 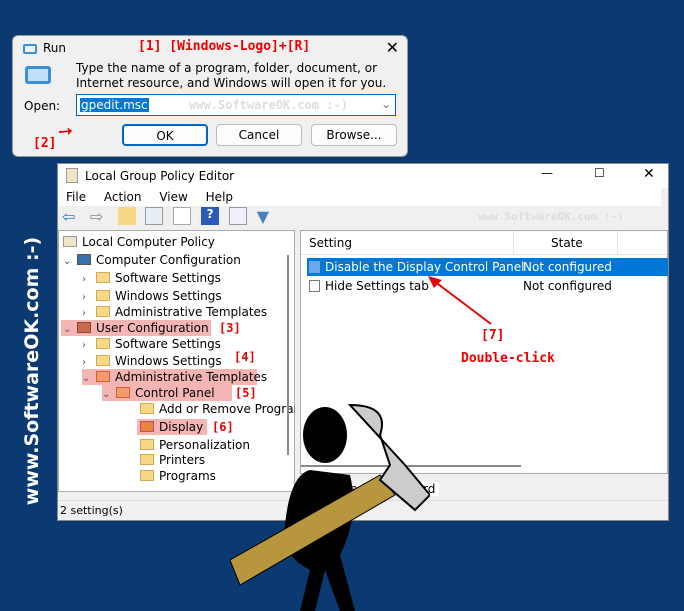 I want to click on tree-user-windows-settings: › Windows Settings, so click(x=152, y=361).